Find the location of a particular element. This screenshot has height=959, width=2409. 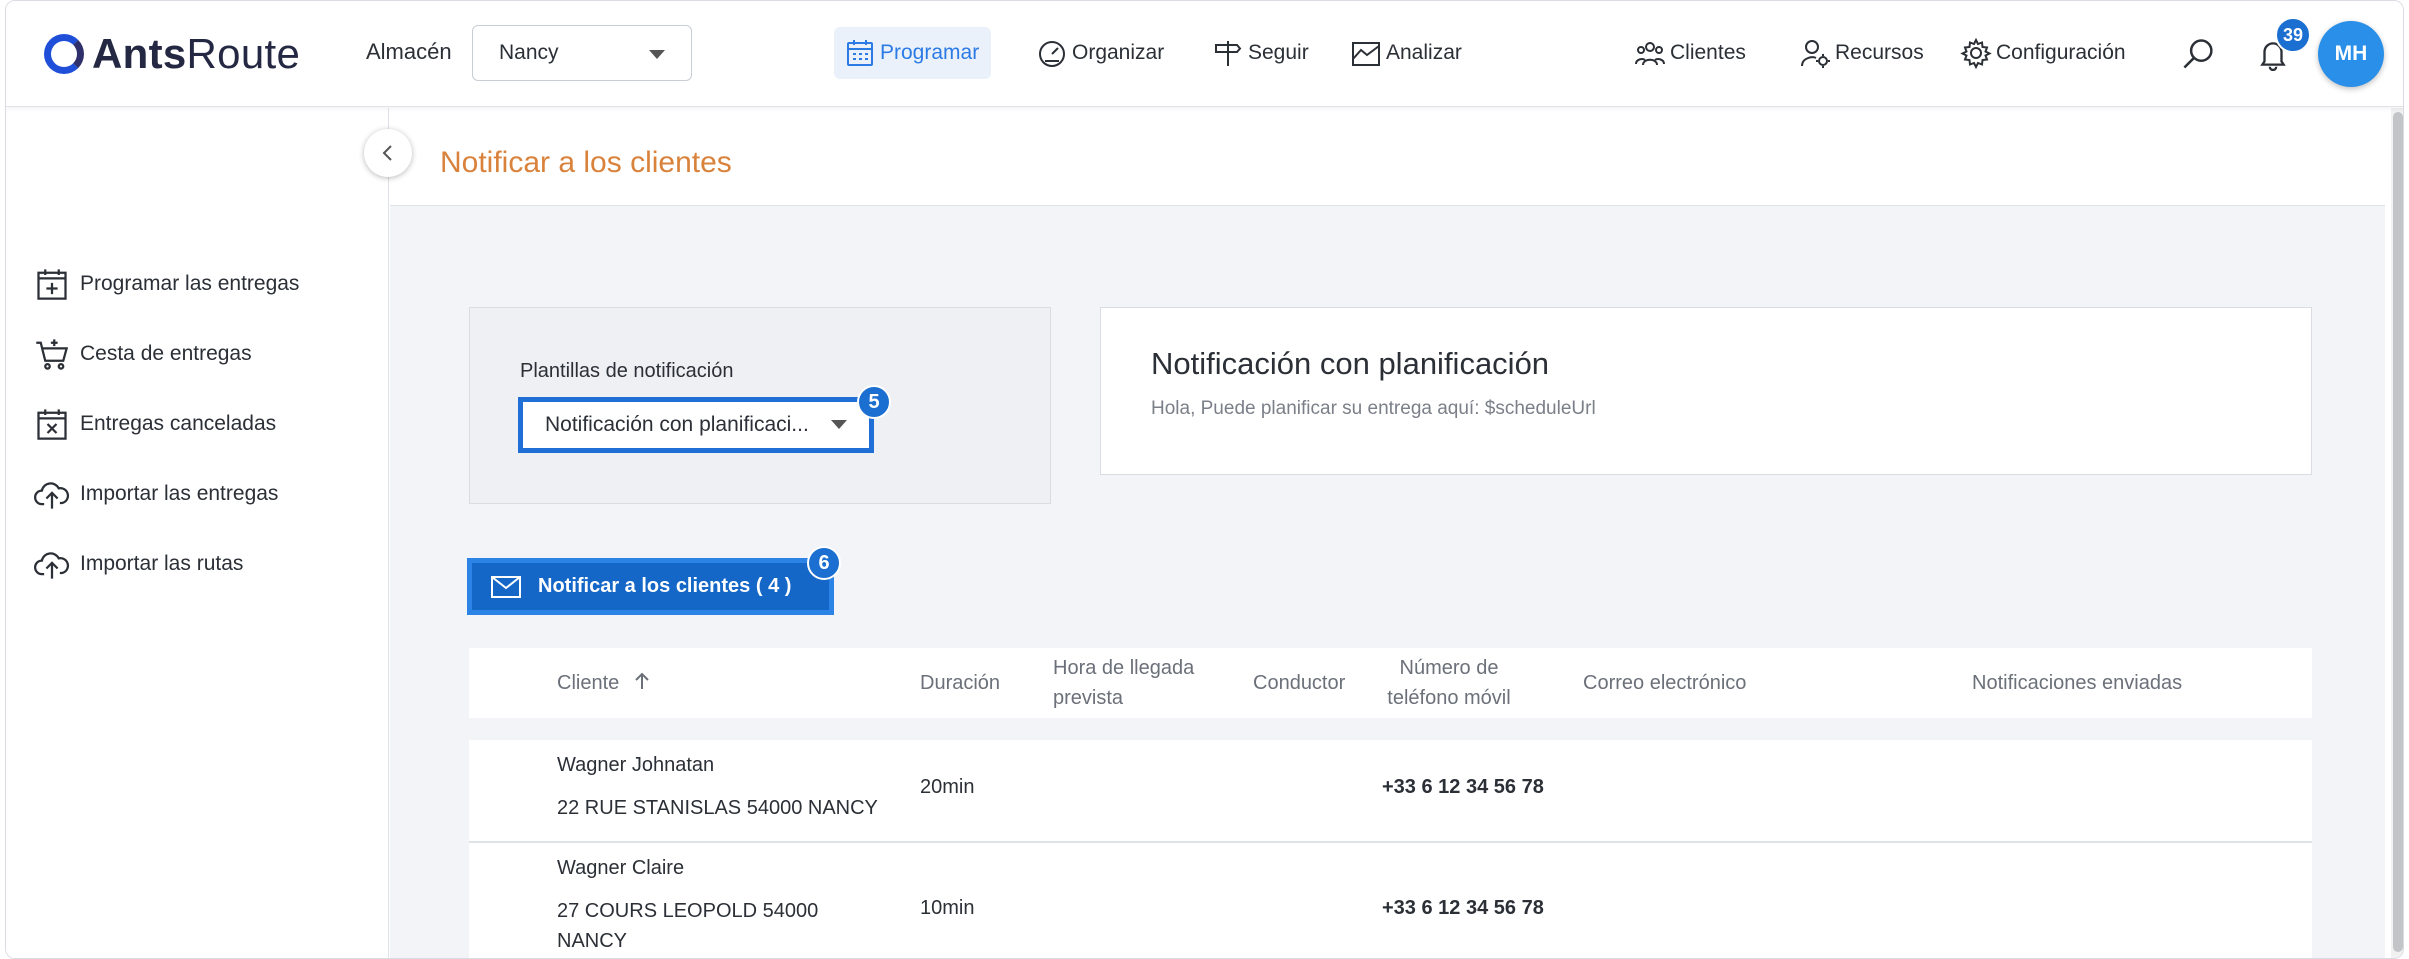

col-correo: Correo electrónico is located at coordinates (1664, 683).